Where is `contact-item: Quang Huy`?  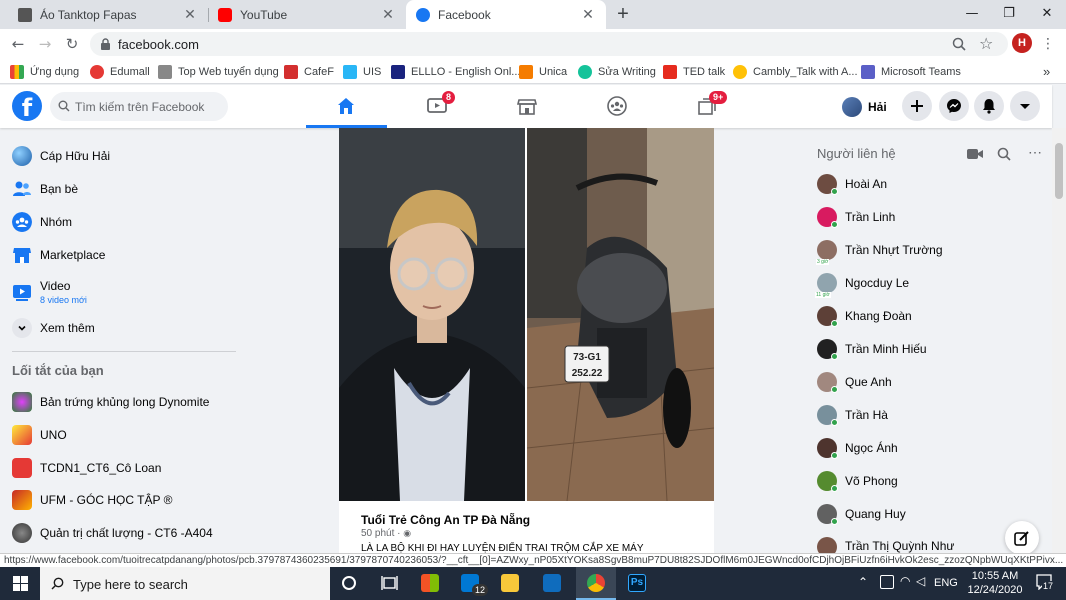
contact-item: Quang Huy is located at coordinates (861, 514).